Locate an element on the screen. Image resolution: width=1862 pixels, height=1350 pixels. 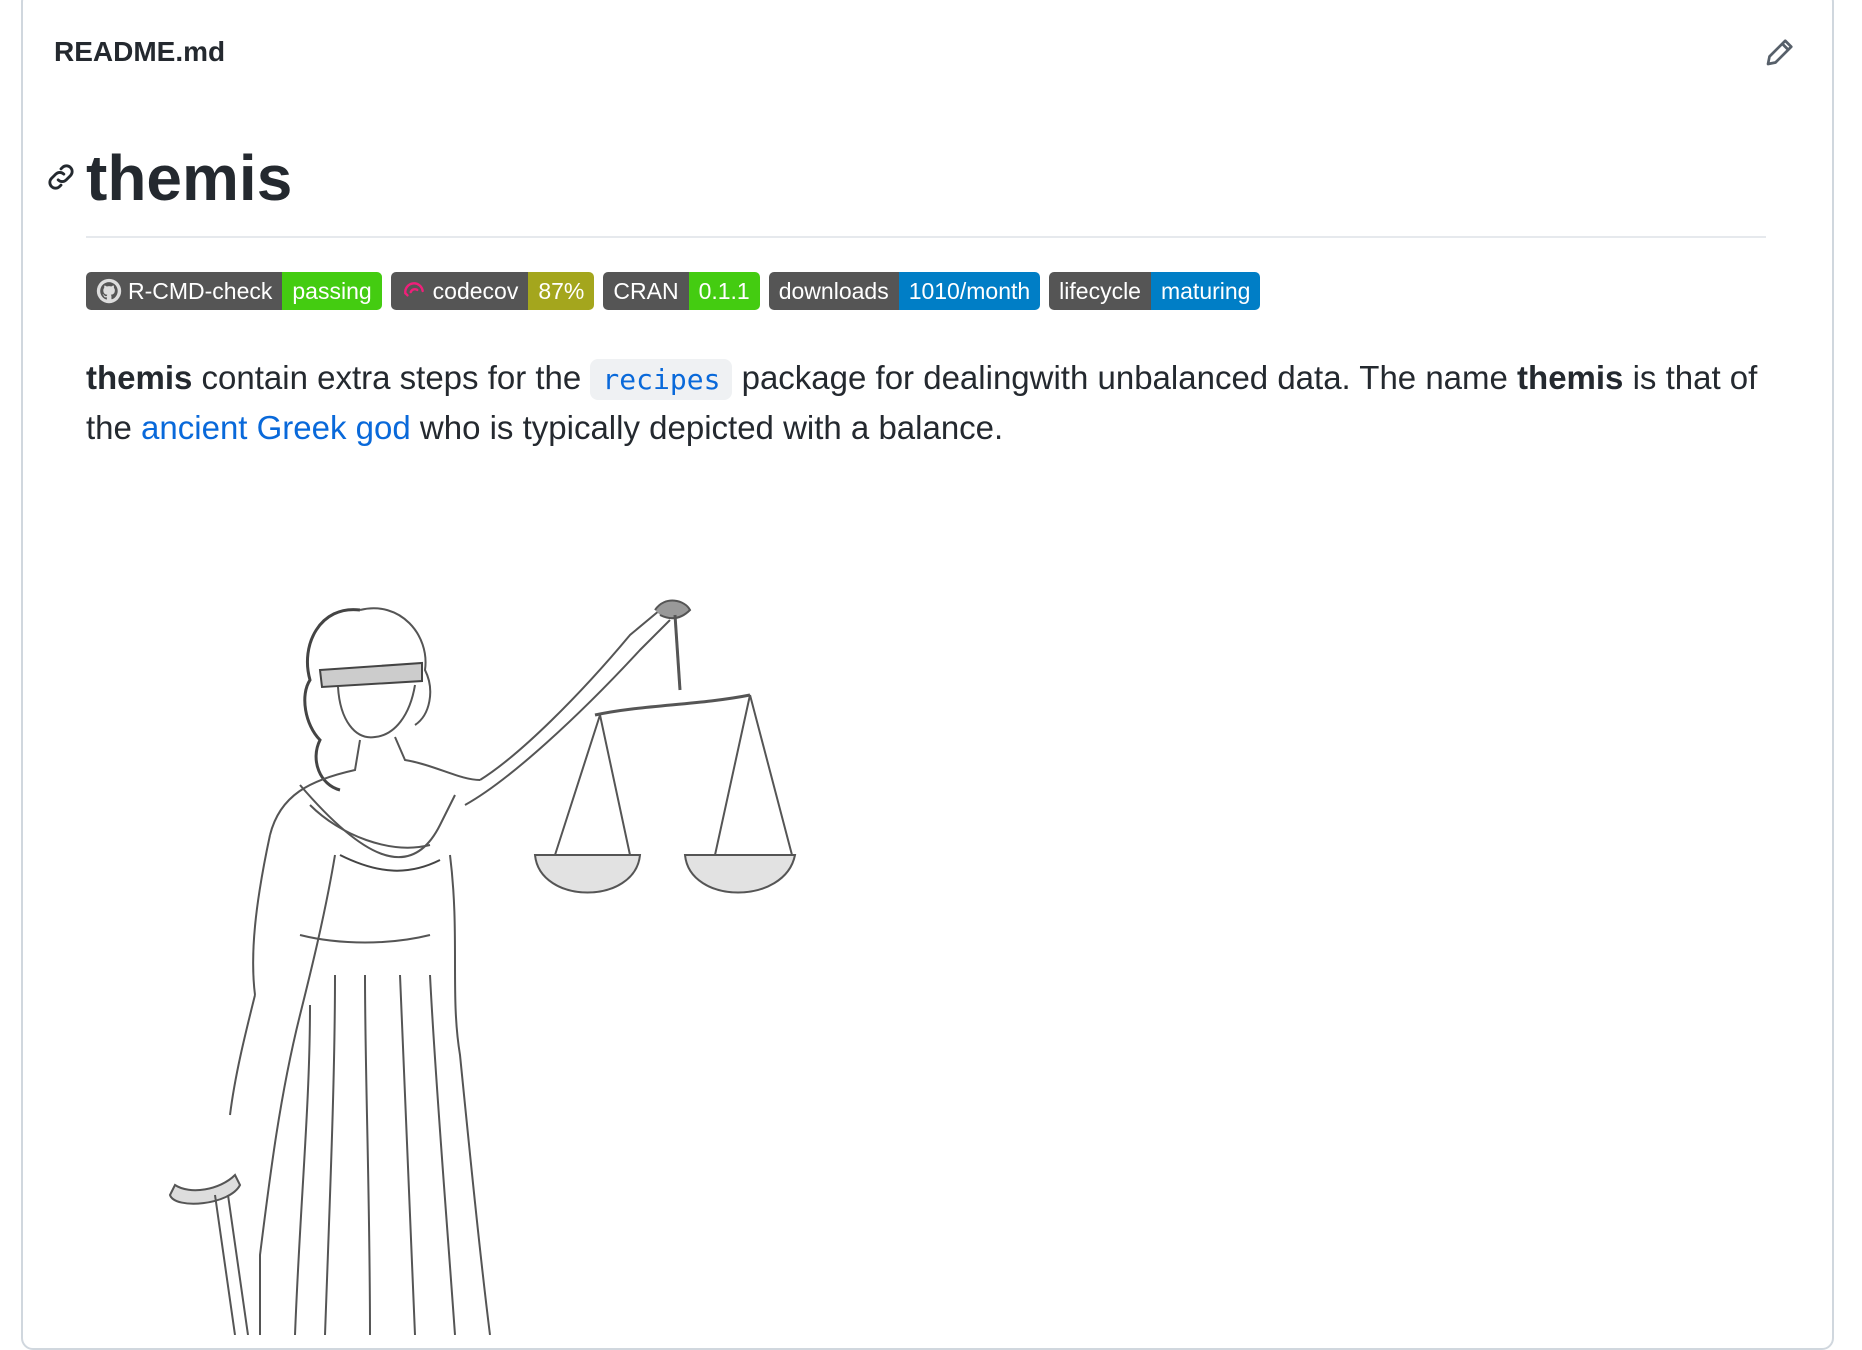
link-icon is located at coordinates (61, 177).